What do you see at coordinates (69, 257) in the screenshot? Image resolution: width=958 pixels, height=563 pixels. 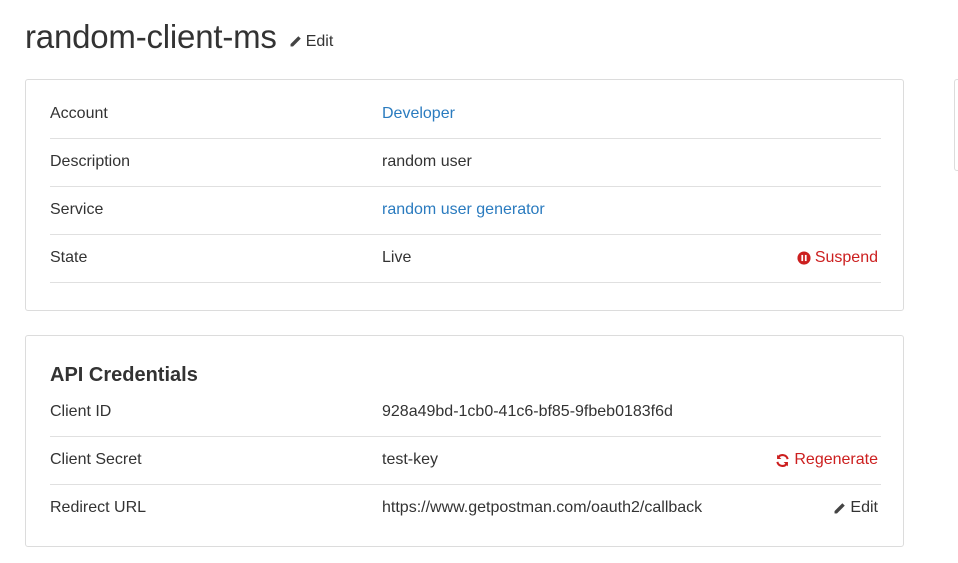 I see `state-label: State` at bounding box center [69, 257].